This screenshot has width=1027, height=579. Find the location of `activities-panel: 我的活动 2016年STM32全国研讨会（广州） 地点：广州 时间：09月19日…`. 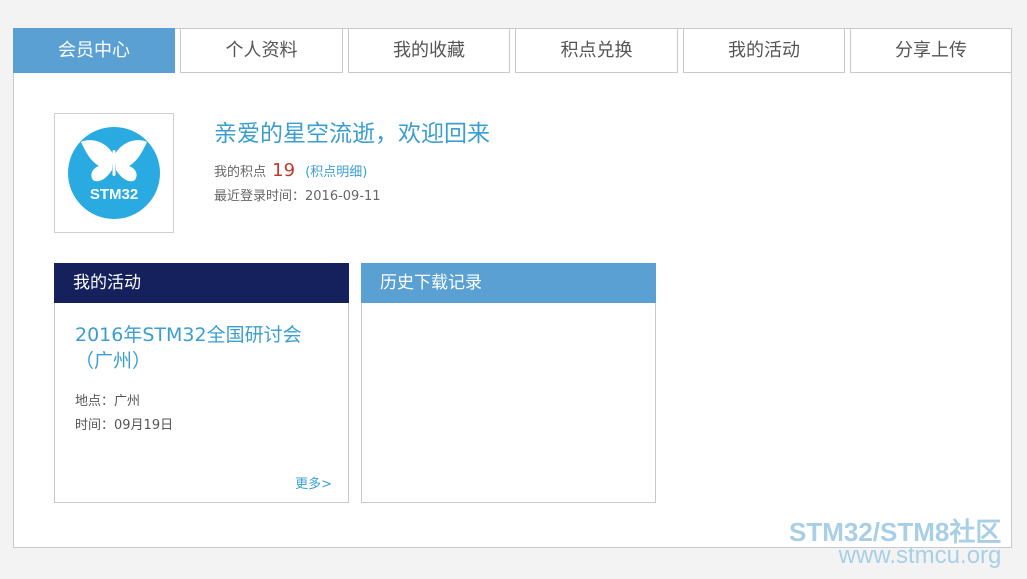

activities-panel: 我的活动 2016年STM32全国研讨会（广州） 地点：广州 时间：09月19日… is located at coordinates (201, 383).